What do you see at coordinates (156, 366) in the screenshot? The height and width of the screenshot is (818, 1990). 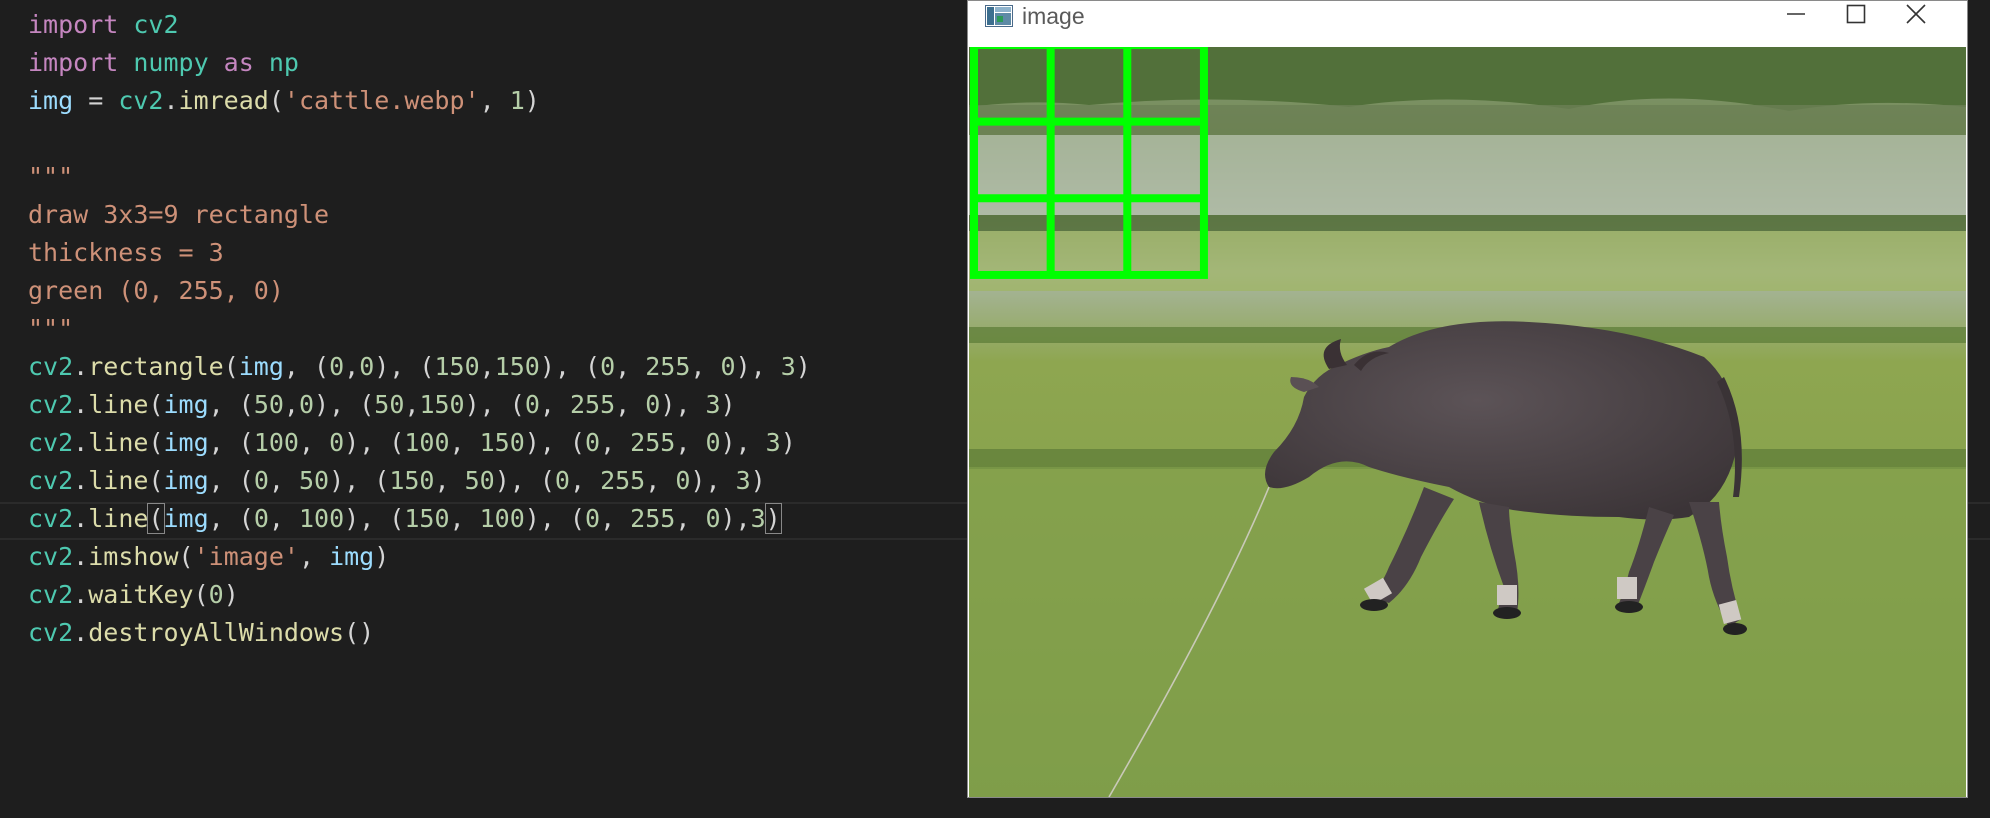 I see `code-token: rectangle` at bounding box center [156, 366].